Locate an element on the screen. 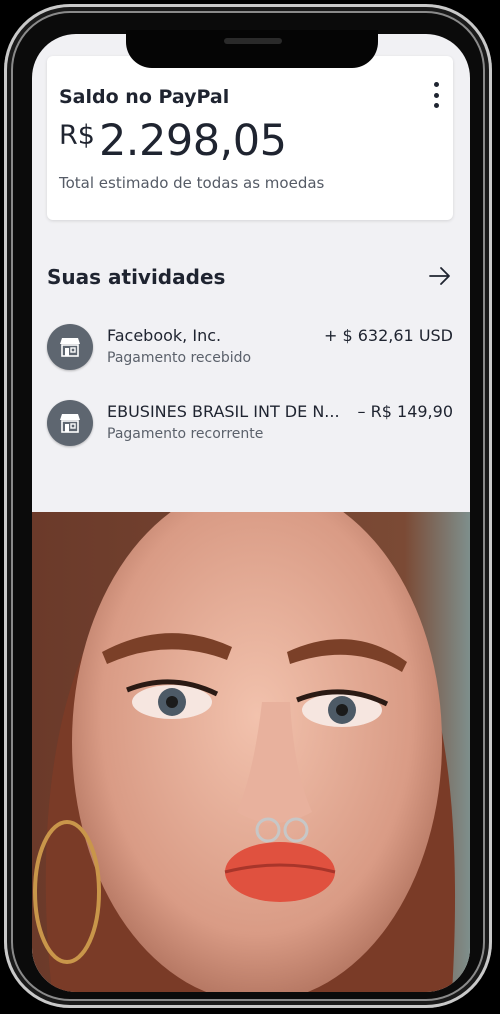 This screenshot has width=500, height=1014. activity-description: Pagamento recebido is located at coordinates (179, 358).